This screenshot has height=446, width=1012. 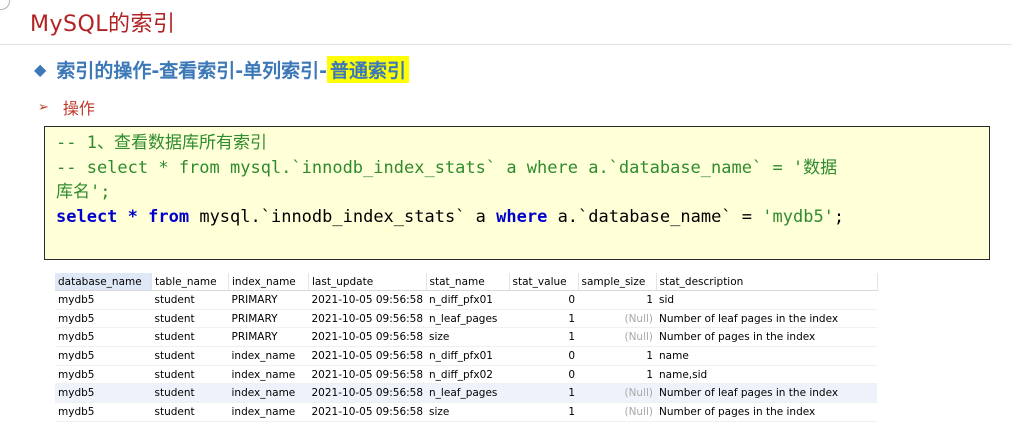 I want to click on section-heading-highlight: 普通索引, so click(x=367, y=69).